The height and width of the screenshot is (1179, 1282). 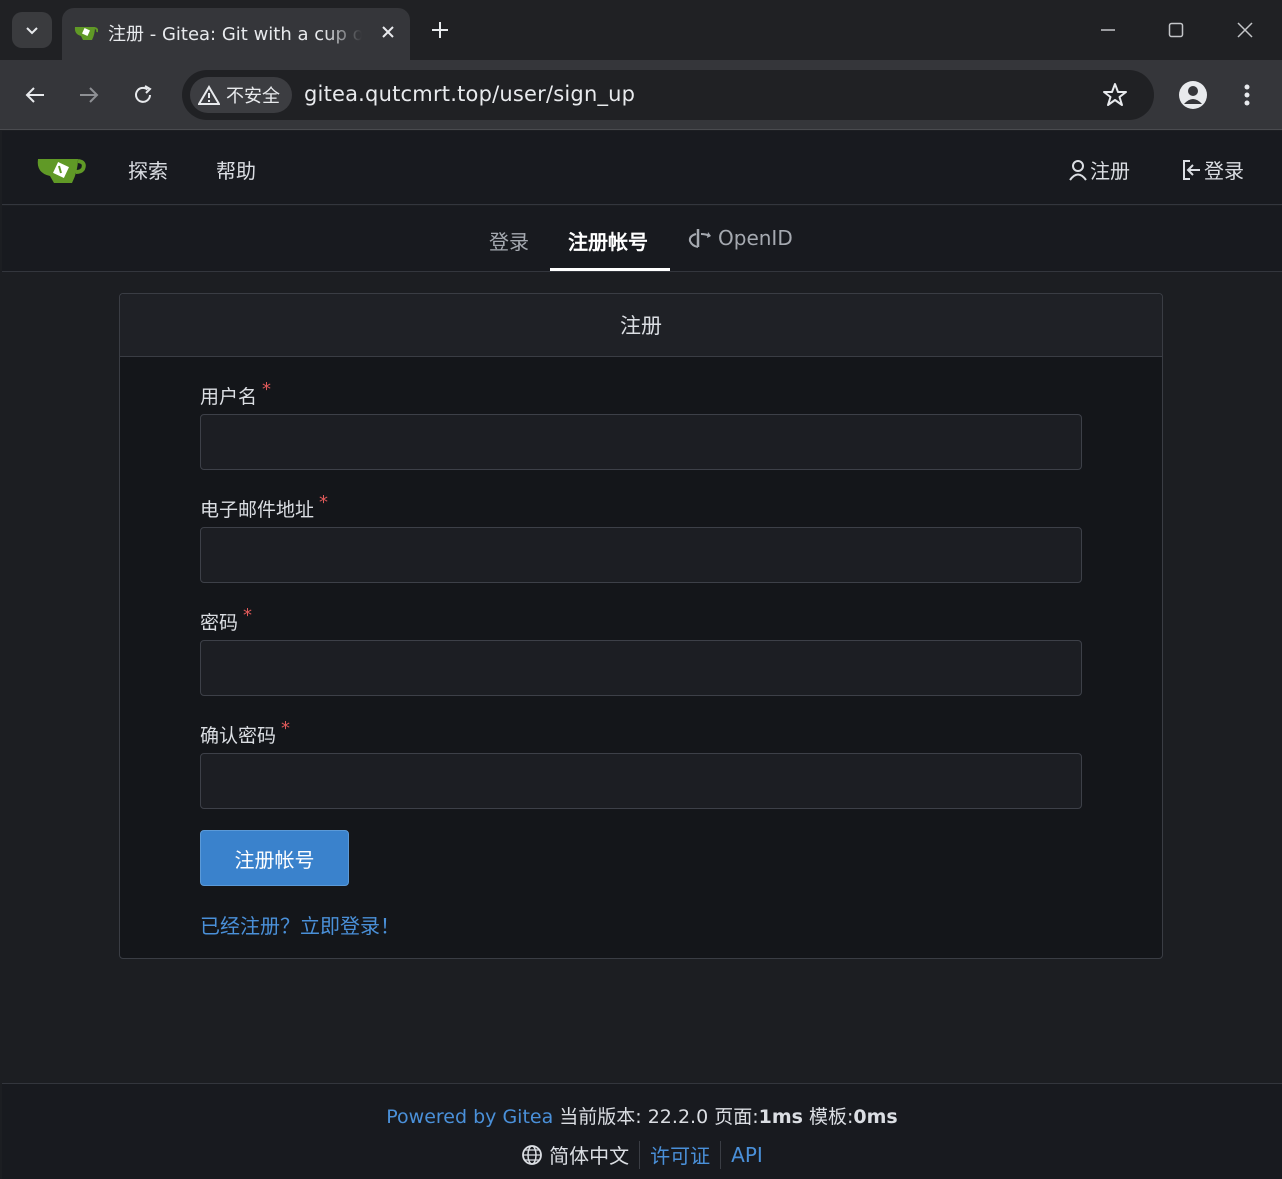 I want to click on nav-register-label: 注册, so click(x=1110, y=171).